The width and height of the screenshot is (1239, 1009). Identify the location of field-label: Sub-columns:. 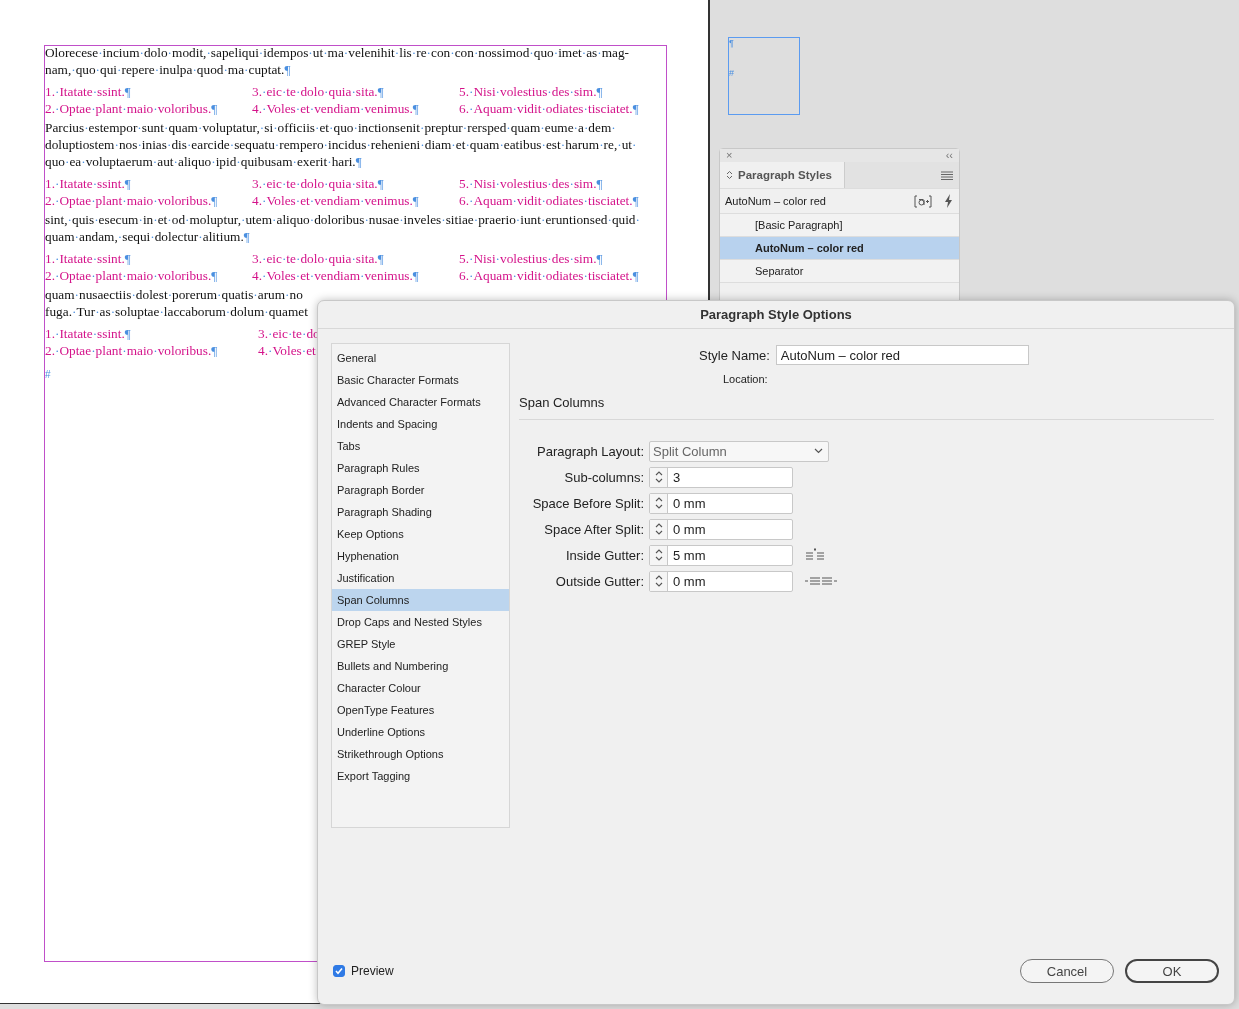
(603, 477).